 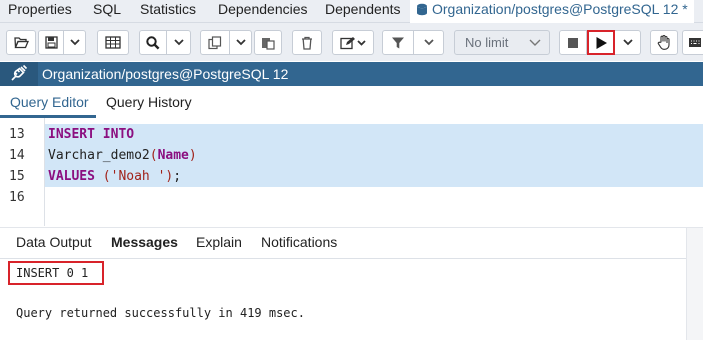 I want to click on connection-bar: Organization/postgres@PostgreSQL 12, so click(x=351, y=74).